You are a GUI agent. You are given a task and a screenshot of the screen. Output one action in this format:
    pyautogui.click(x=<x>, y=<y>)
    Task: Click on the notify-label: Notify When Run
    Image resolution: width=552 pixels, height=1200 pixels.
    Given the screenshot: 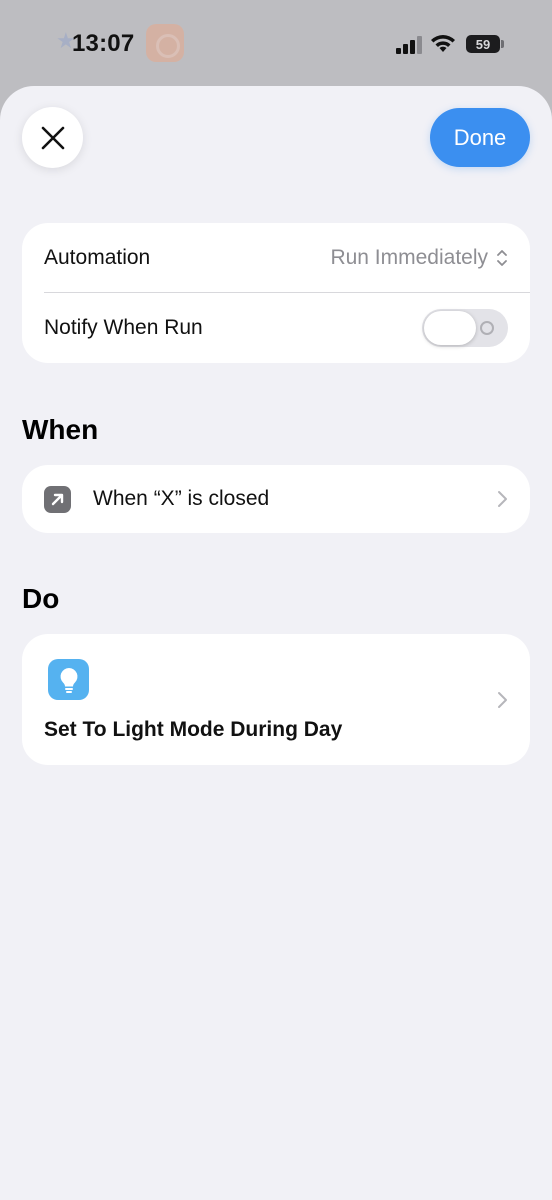 What is the action you would take?
    pyautogui.click(x=123, y=327)
    